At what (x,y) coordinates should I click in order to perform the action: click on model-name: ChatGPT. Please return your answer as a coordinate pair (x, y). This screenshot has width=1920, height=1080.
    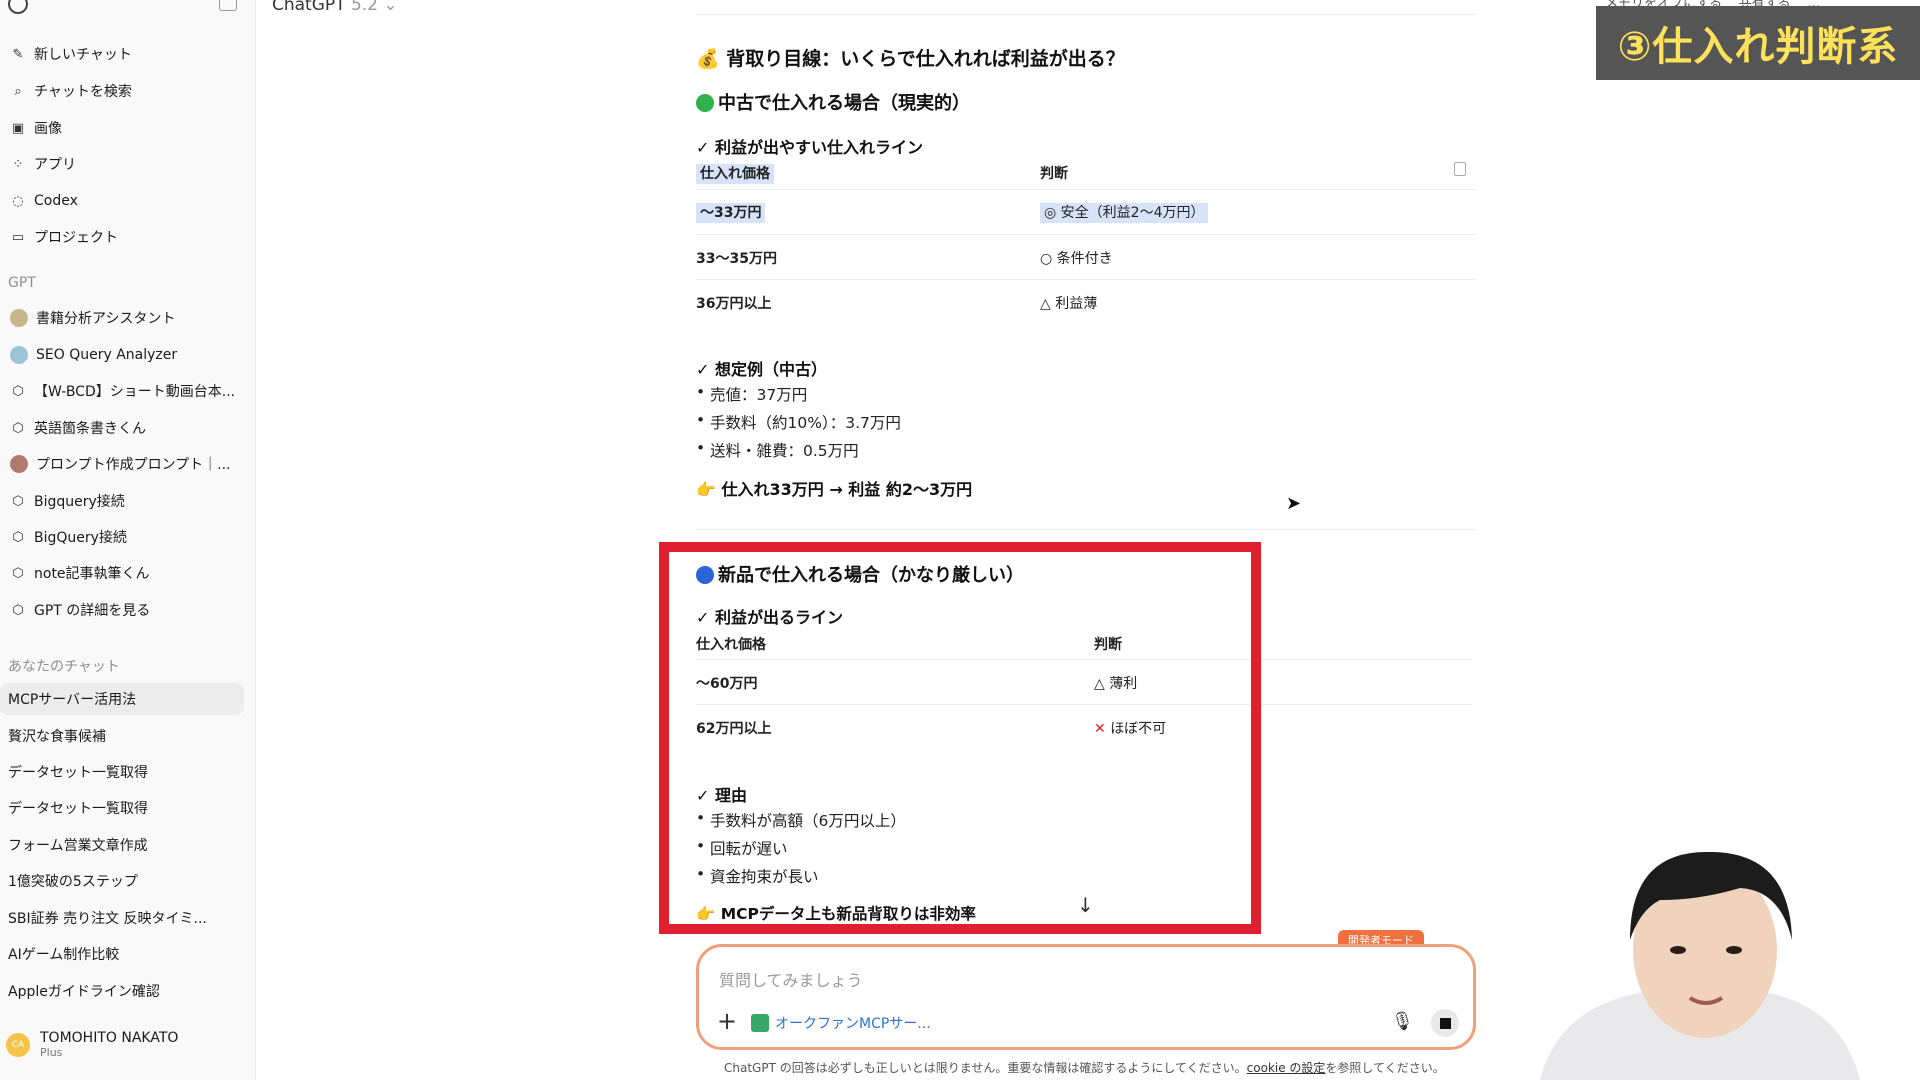
    Looking at the image, I should click on (309, 7).